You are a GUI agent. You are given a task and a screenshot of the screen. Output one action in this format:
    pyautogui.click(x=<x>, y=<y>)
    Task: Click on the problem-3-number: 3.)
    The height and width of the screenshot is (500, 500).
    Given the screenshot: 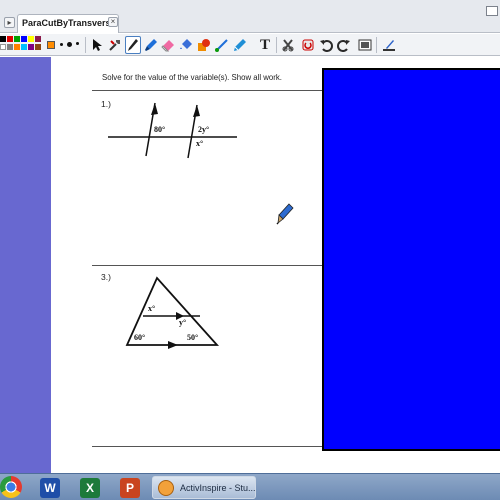 What is the action you would take?
    pyautogui.click(x=106, y=277)
    